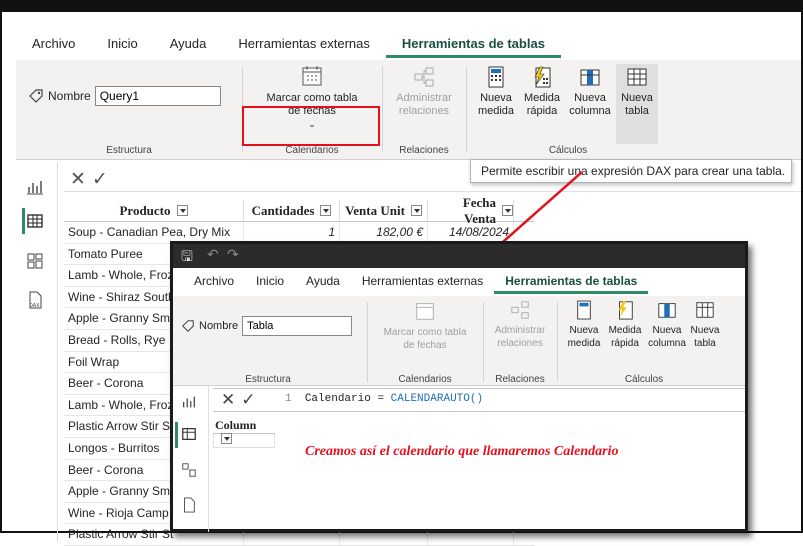 The height and width of the screenshot is (546, 803). Describe the element at coordinates (584, 325) in the screenshot. I see `inset-new-measure-button: Nueva medida` at that location.